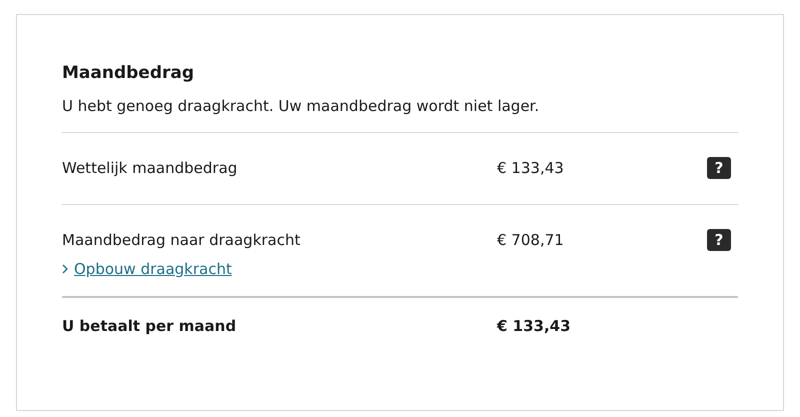 This screenshot has width=800, height=417. I want to click on intro-text: U hebt genoeg draagkracht. Uw maandbedrag wordt niet lager., so click(400, 114).